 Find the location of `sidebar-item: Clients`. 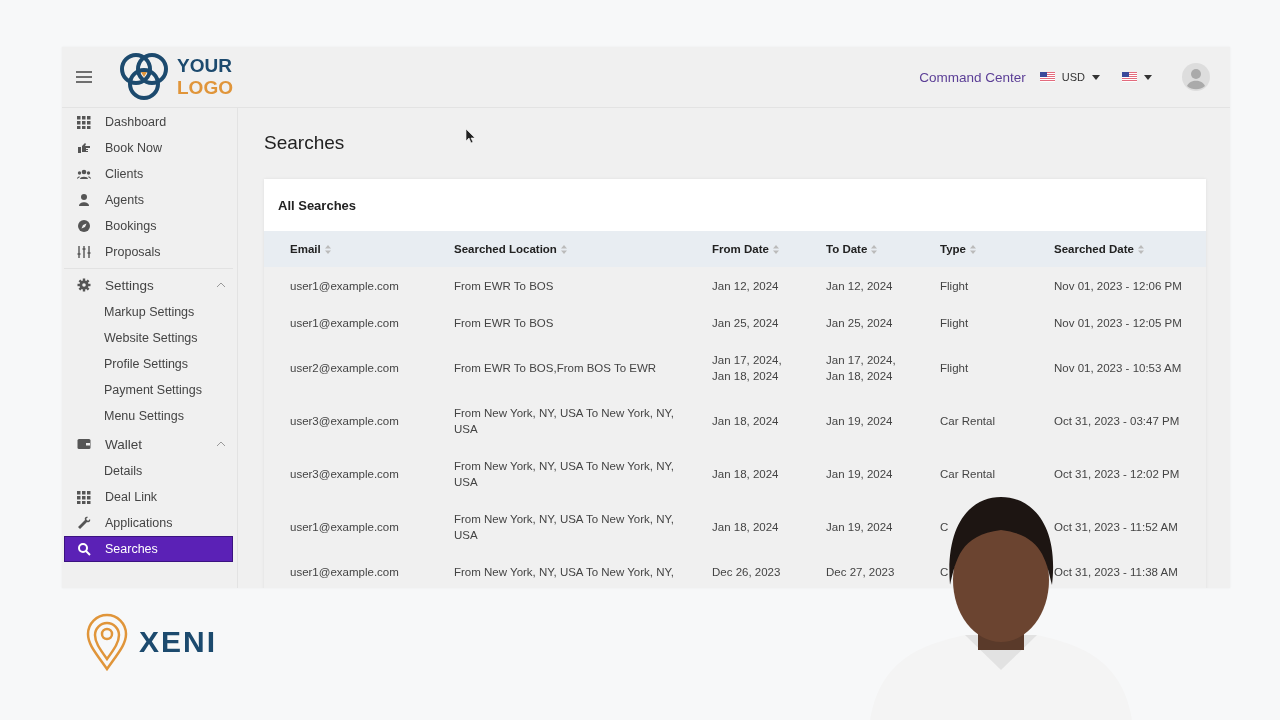

sidebar-item: Clients is located at coordinates (148, 174).